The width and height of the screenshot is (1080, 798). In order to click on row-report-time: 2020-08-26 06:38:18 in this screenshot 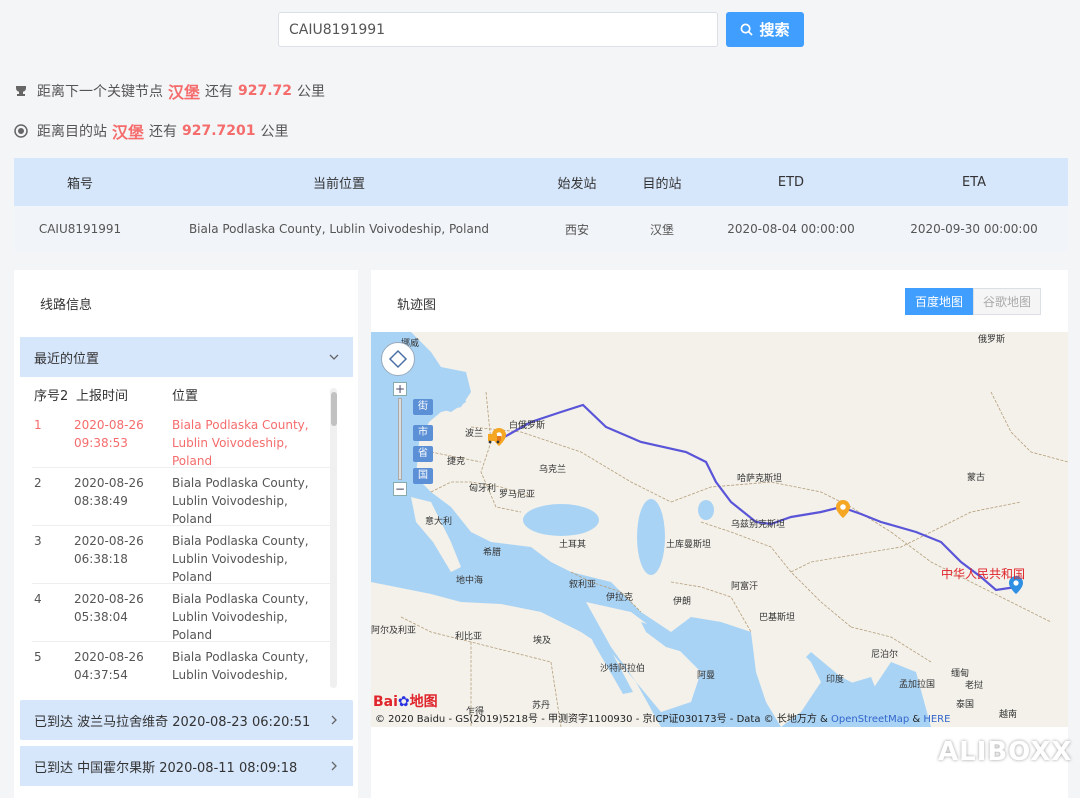, I will do `click(119, 554)`.